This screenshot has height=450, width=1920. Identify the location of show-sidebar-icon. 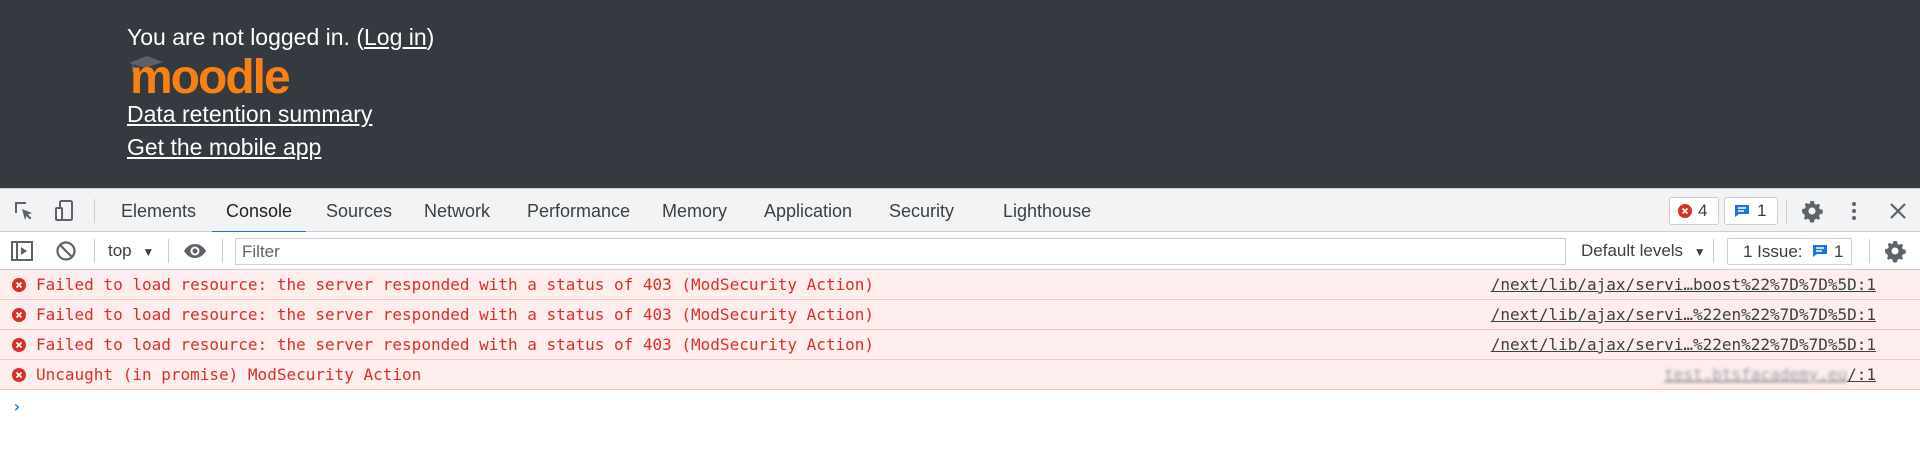
(22, 251).